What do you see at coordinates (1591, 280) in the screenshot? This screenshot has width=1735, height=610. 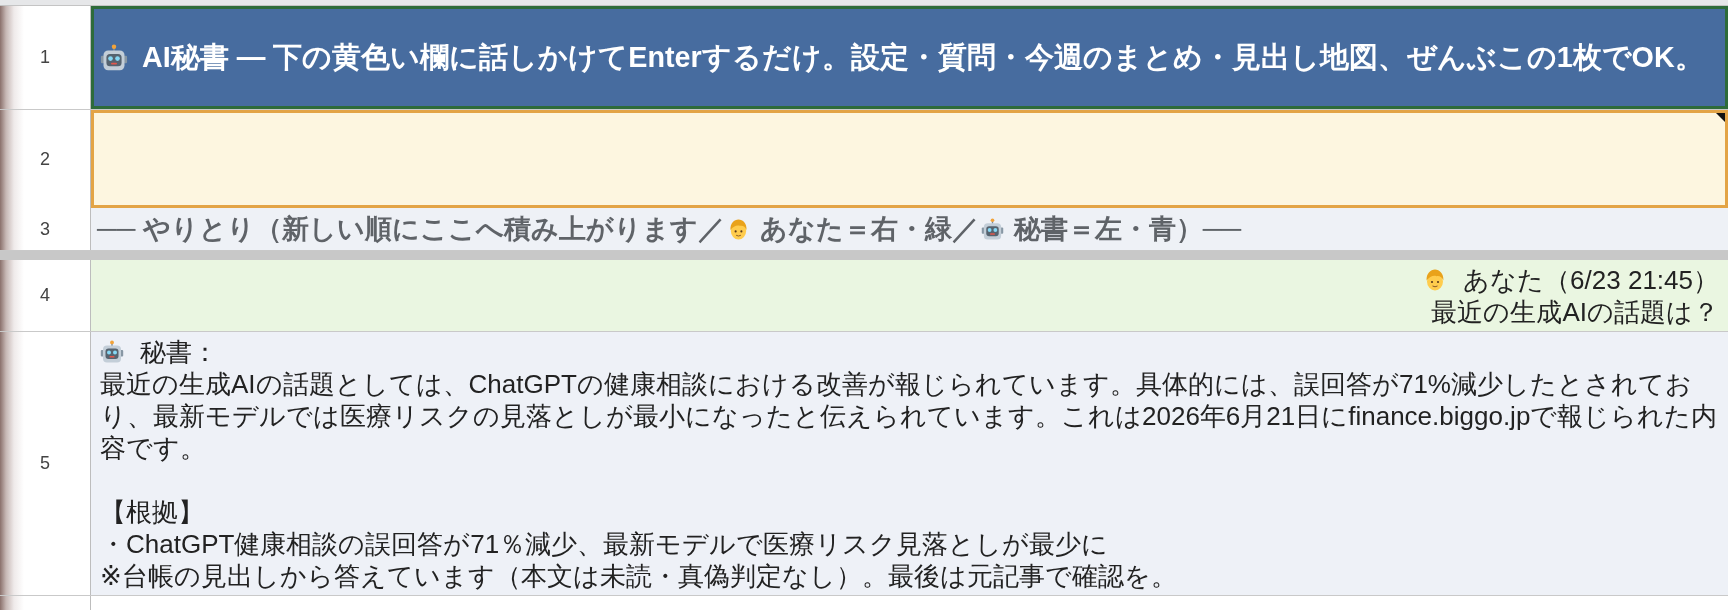 I see `speaker-label: あなた（6/23 21:45）` at bounding box center [1591, 280].